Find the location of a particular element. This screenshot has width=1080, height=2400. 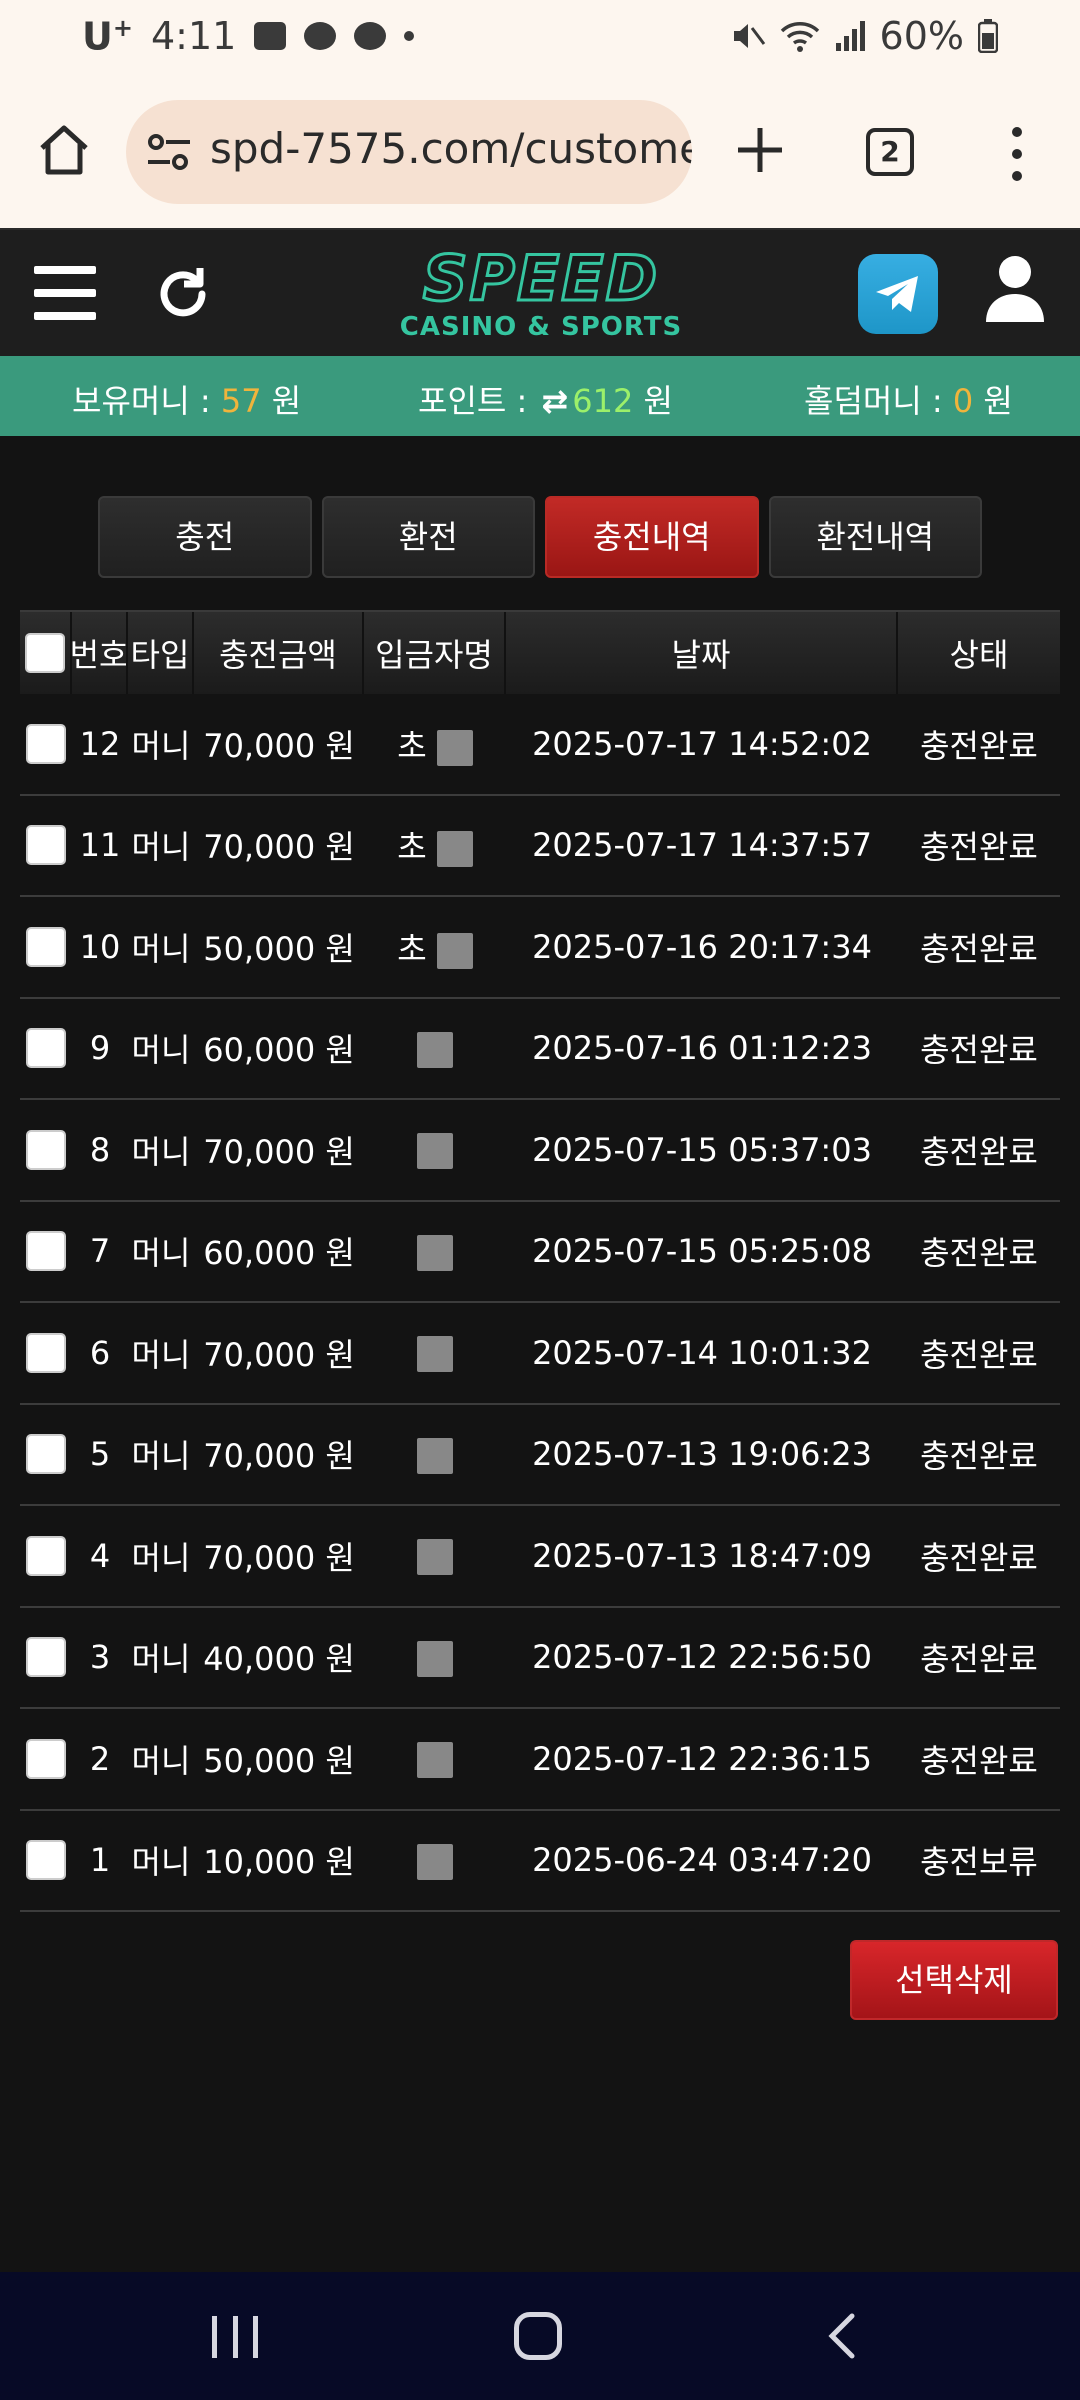

table-row: 2 머니 50,000 원 2025-07-12 22:36:15 충전완료 is located at coordinates (540, 1760).